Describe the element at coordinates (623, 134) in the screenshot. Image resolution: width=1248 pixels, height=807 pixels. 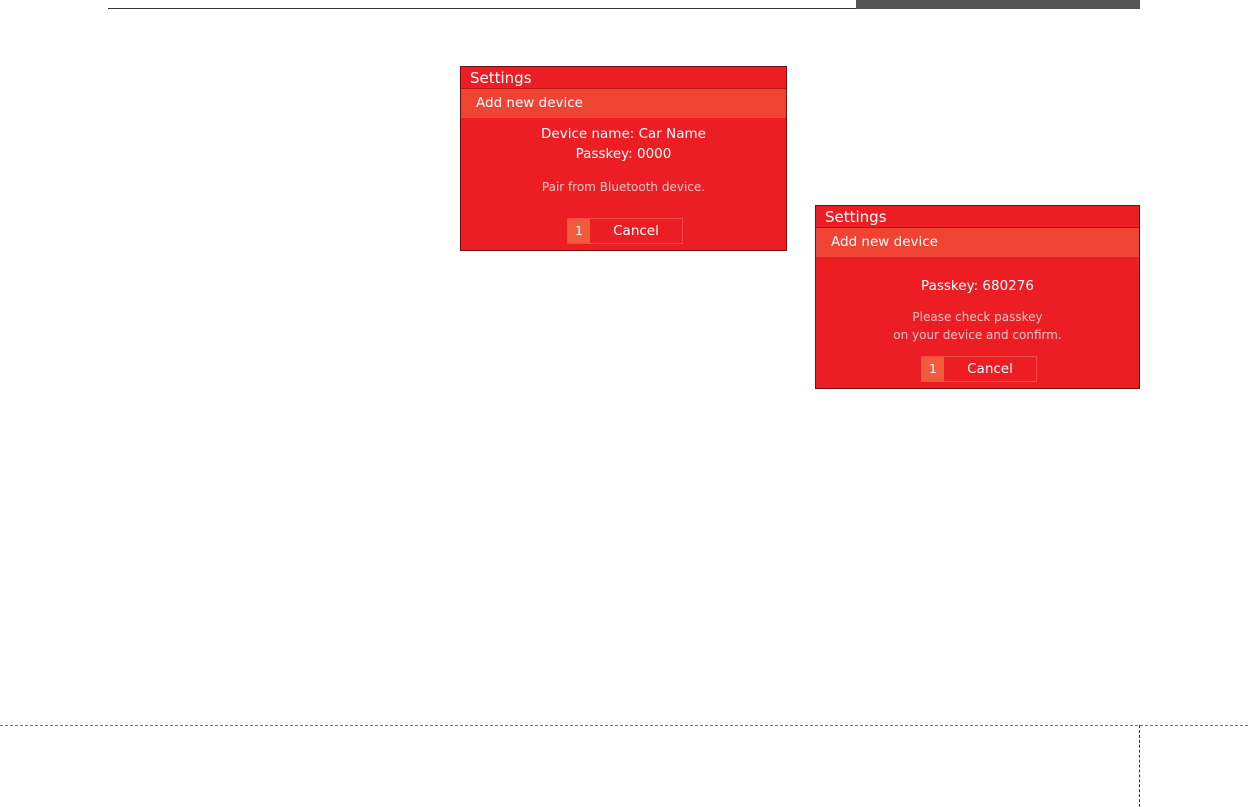
I see `device-name-text: Device name: Car Name` at that location.